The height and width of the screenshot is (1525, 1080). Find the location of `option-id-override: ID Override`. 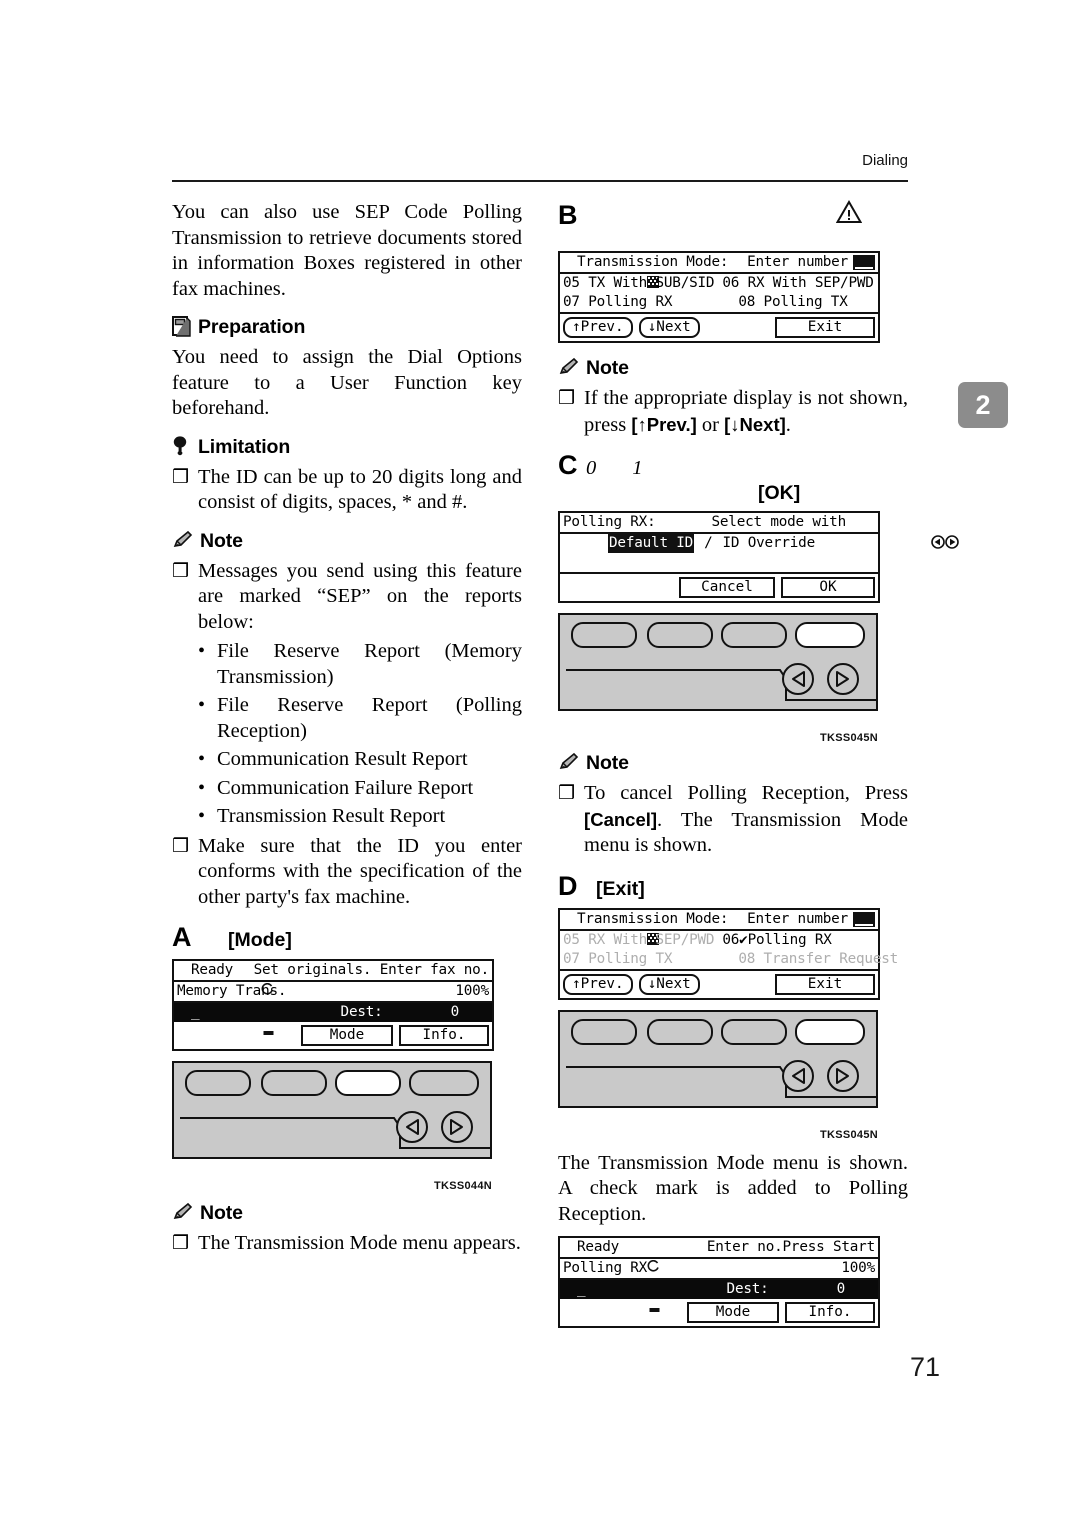

option-id-override: ID Override is located at coordinates (769, 543).